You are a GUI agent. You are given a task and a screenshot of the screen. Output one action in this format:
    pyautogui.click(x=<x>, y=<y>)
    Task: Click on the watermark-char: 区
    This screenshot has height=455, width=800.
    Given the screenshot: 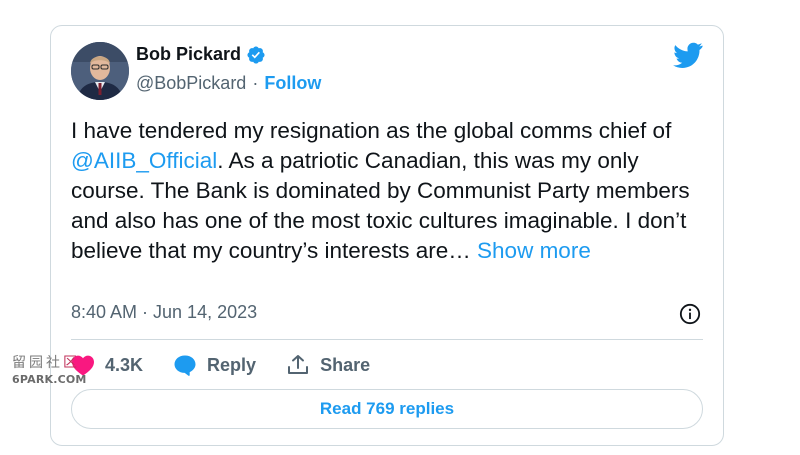 What is the action you would take?
    pyautogui.click(x=70, y=363)
    